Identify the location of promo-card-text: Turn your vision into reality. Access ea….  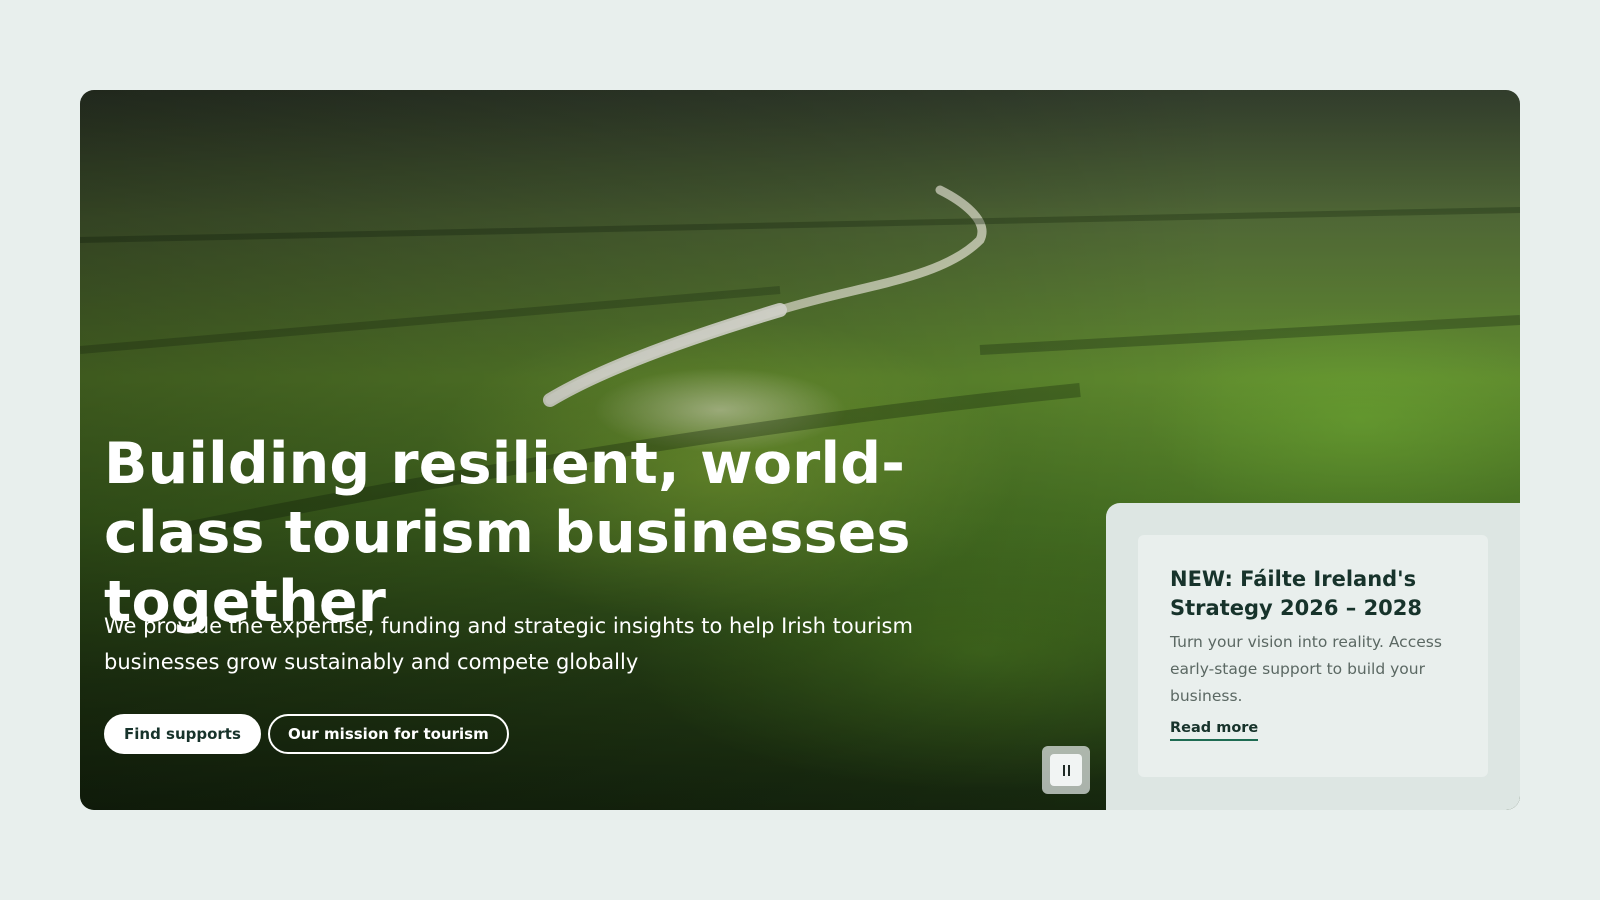
(1306, 669).